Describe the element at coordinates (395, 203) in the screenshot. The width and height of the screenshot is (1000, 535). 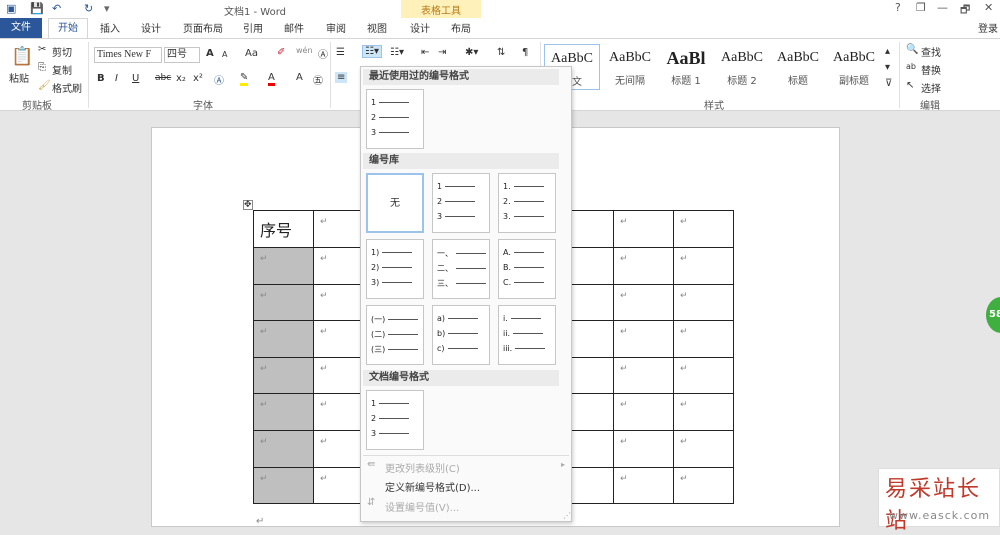
I see `numbering-option-none: 无` at that location.